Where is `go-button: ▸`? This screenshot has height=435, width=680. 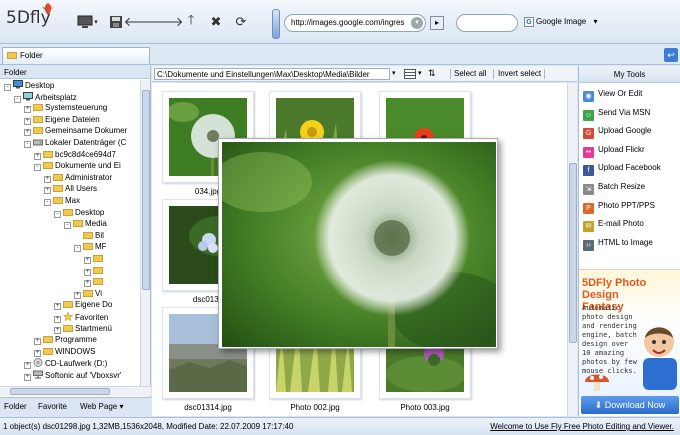
go-button: ▸ is located at coordinates (437, 23).